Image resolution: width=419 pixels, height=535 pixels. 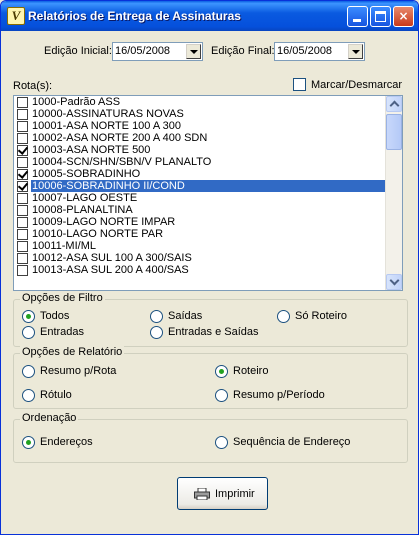 I want to click on route-label: 10009-LAGO NORTE IMPAR, so click(x=104, y=222).